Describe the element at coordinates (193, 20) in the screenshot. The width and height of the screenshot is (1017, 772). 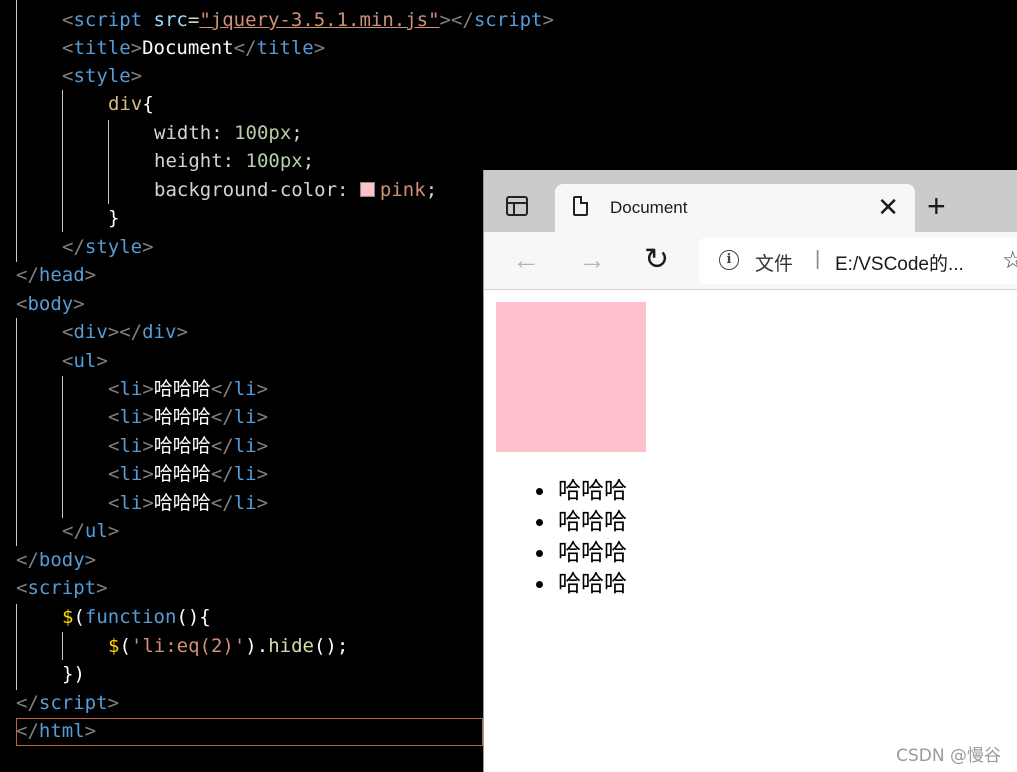
I see `code-token: =` at that location.